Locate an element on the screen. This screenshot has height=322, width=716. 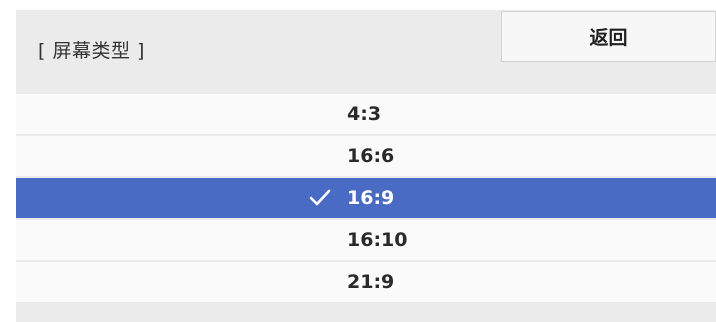
back-button: 返回 is located at coordinates (608, 36).